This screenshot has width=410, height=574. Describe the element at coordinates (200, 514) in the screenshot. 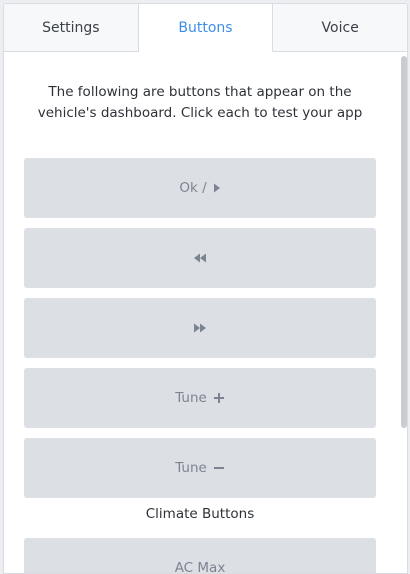

I see `climate-buttons-heading: Climate Buttons` at that location.